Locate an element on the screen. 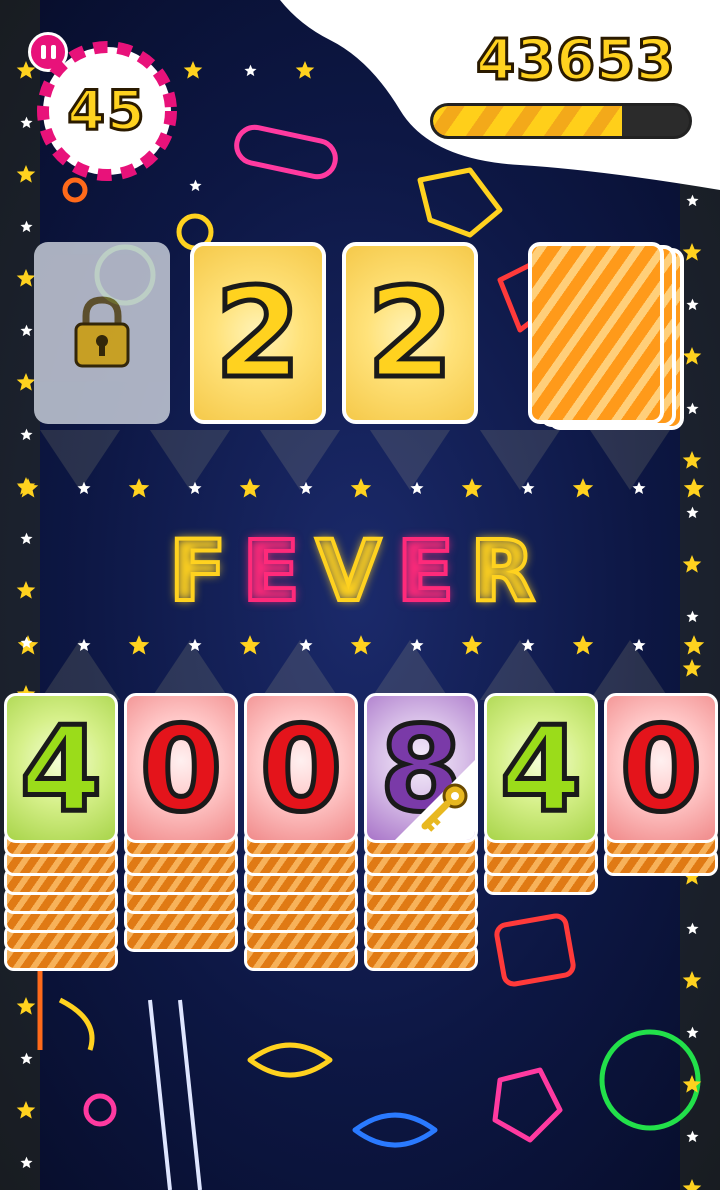 The height and width of the screenshot is (1190, 720). fever-progress-bar is located at coordinates (561, 121).